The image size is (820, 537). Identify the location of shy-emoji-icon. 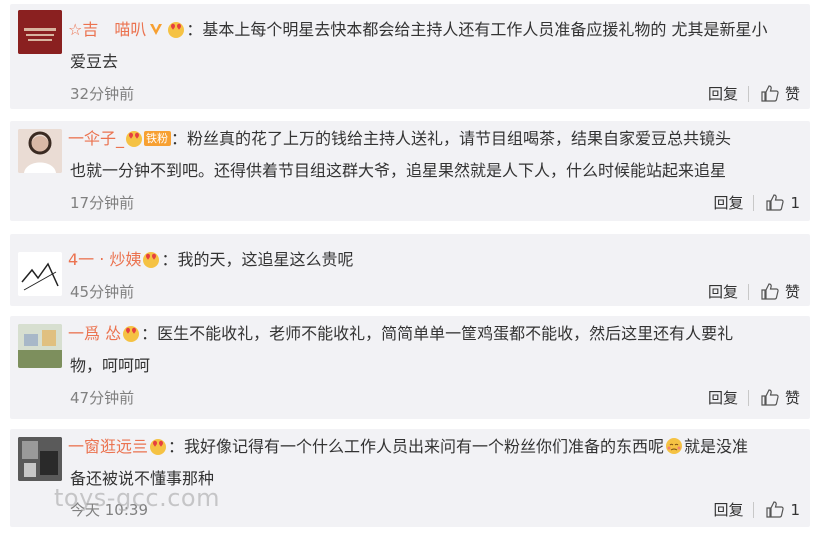
(674, 446).